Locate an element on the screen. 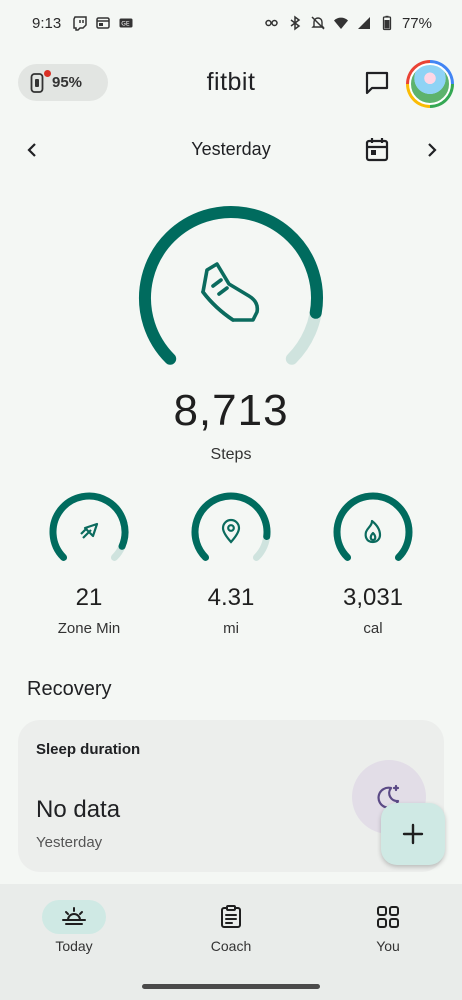  recovery-section-title: Recovery is located at coordinates (69, 689).